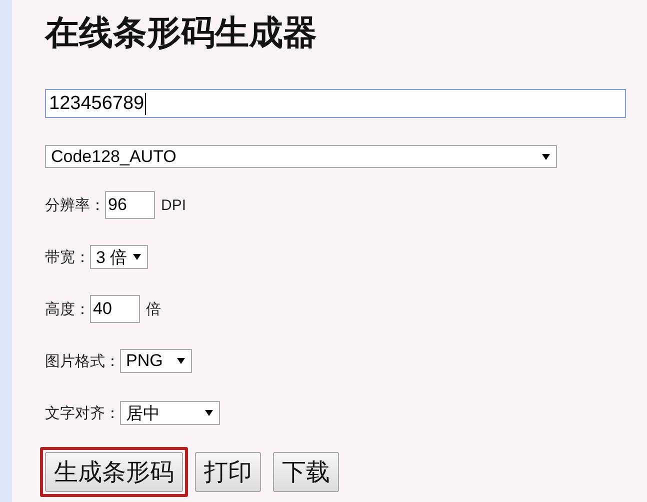 The width and height of the screenshot is (647, 502). What do you see at coordinates (119, 257) in the screenshot?
I see `option-select: 3 倍` at bounding box center [119, 257].